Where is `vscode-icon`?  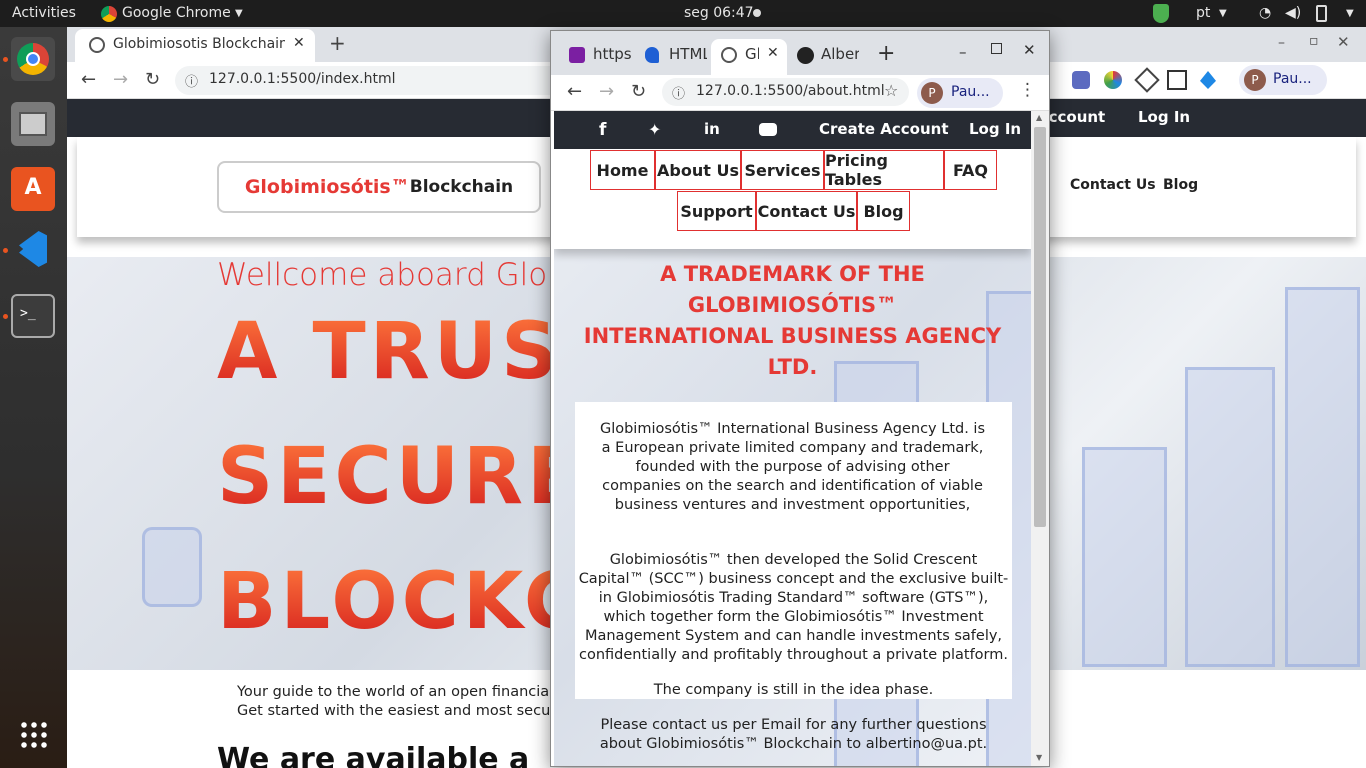
vscode-icon is located at coordinates (33, 249).